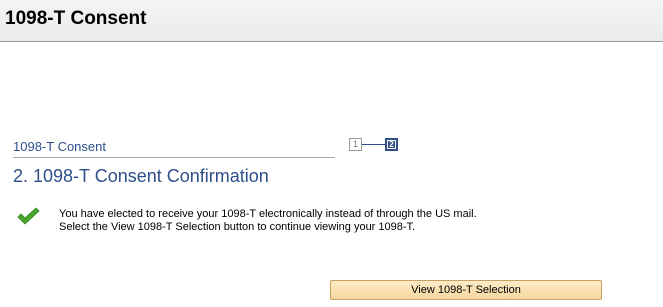  I want to click on step-2-label: 2, so click(391, 144).